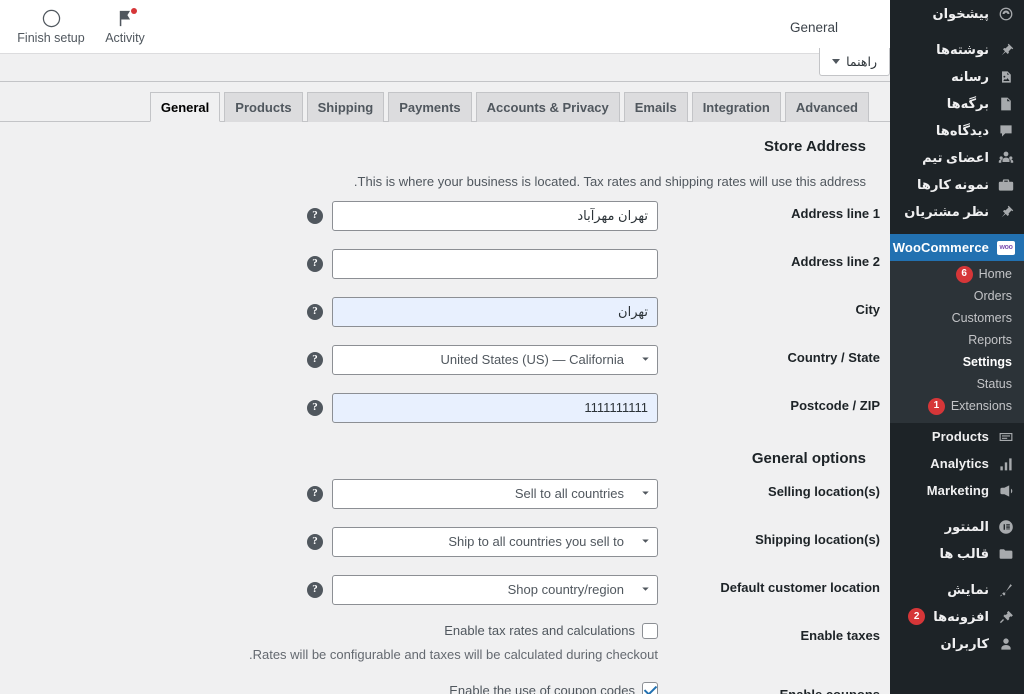 The width and height of the screenshot is (1024, 694). What do you see at coordinates (957, 130) in the screenshot?
I see `sidebar-item-: دیدگاه‌ها` at bounding box center [957, 130].